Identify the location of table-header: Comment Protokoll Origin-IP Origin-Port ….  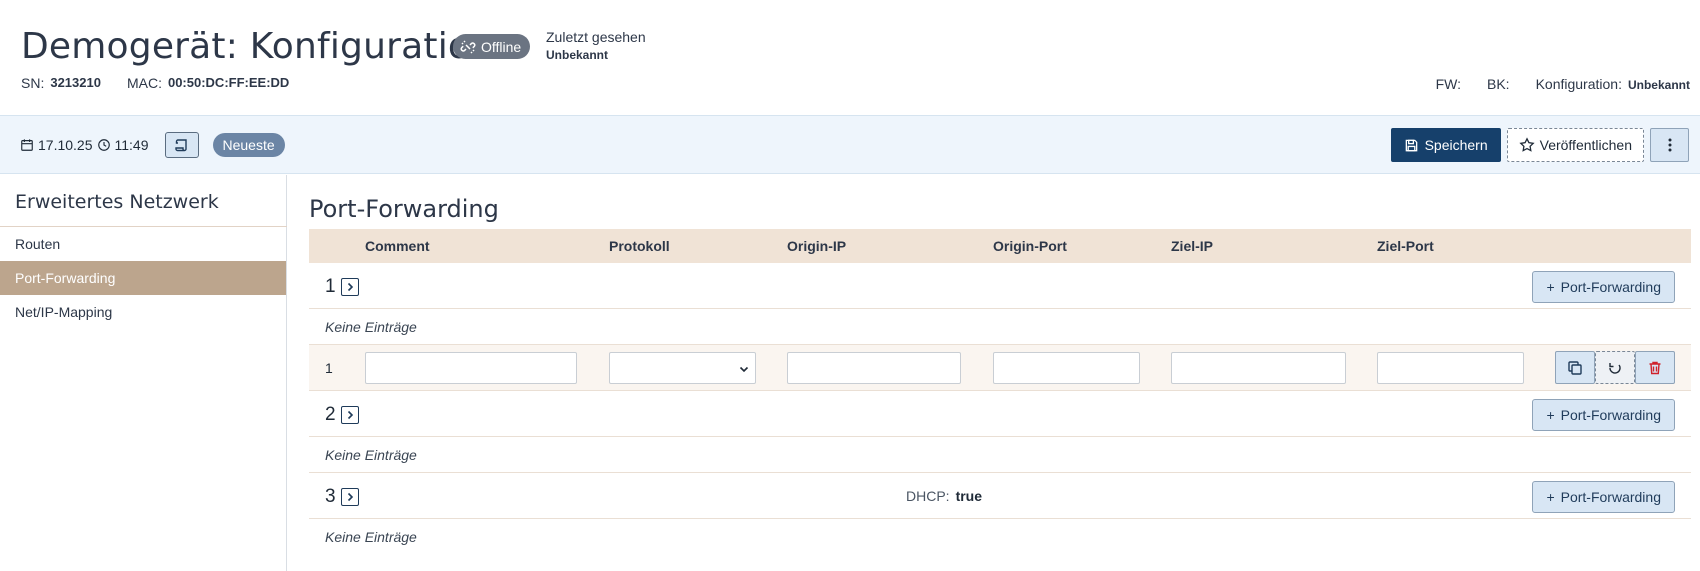
(1000, 246).